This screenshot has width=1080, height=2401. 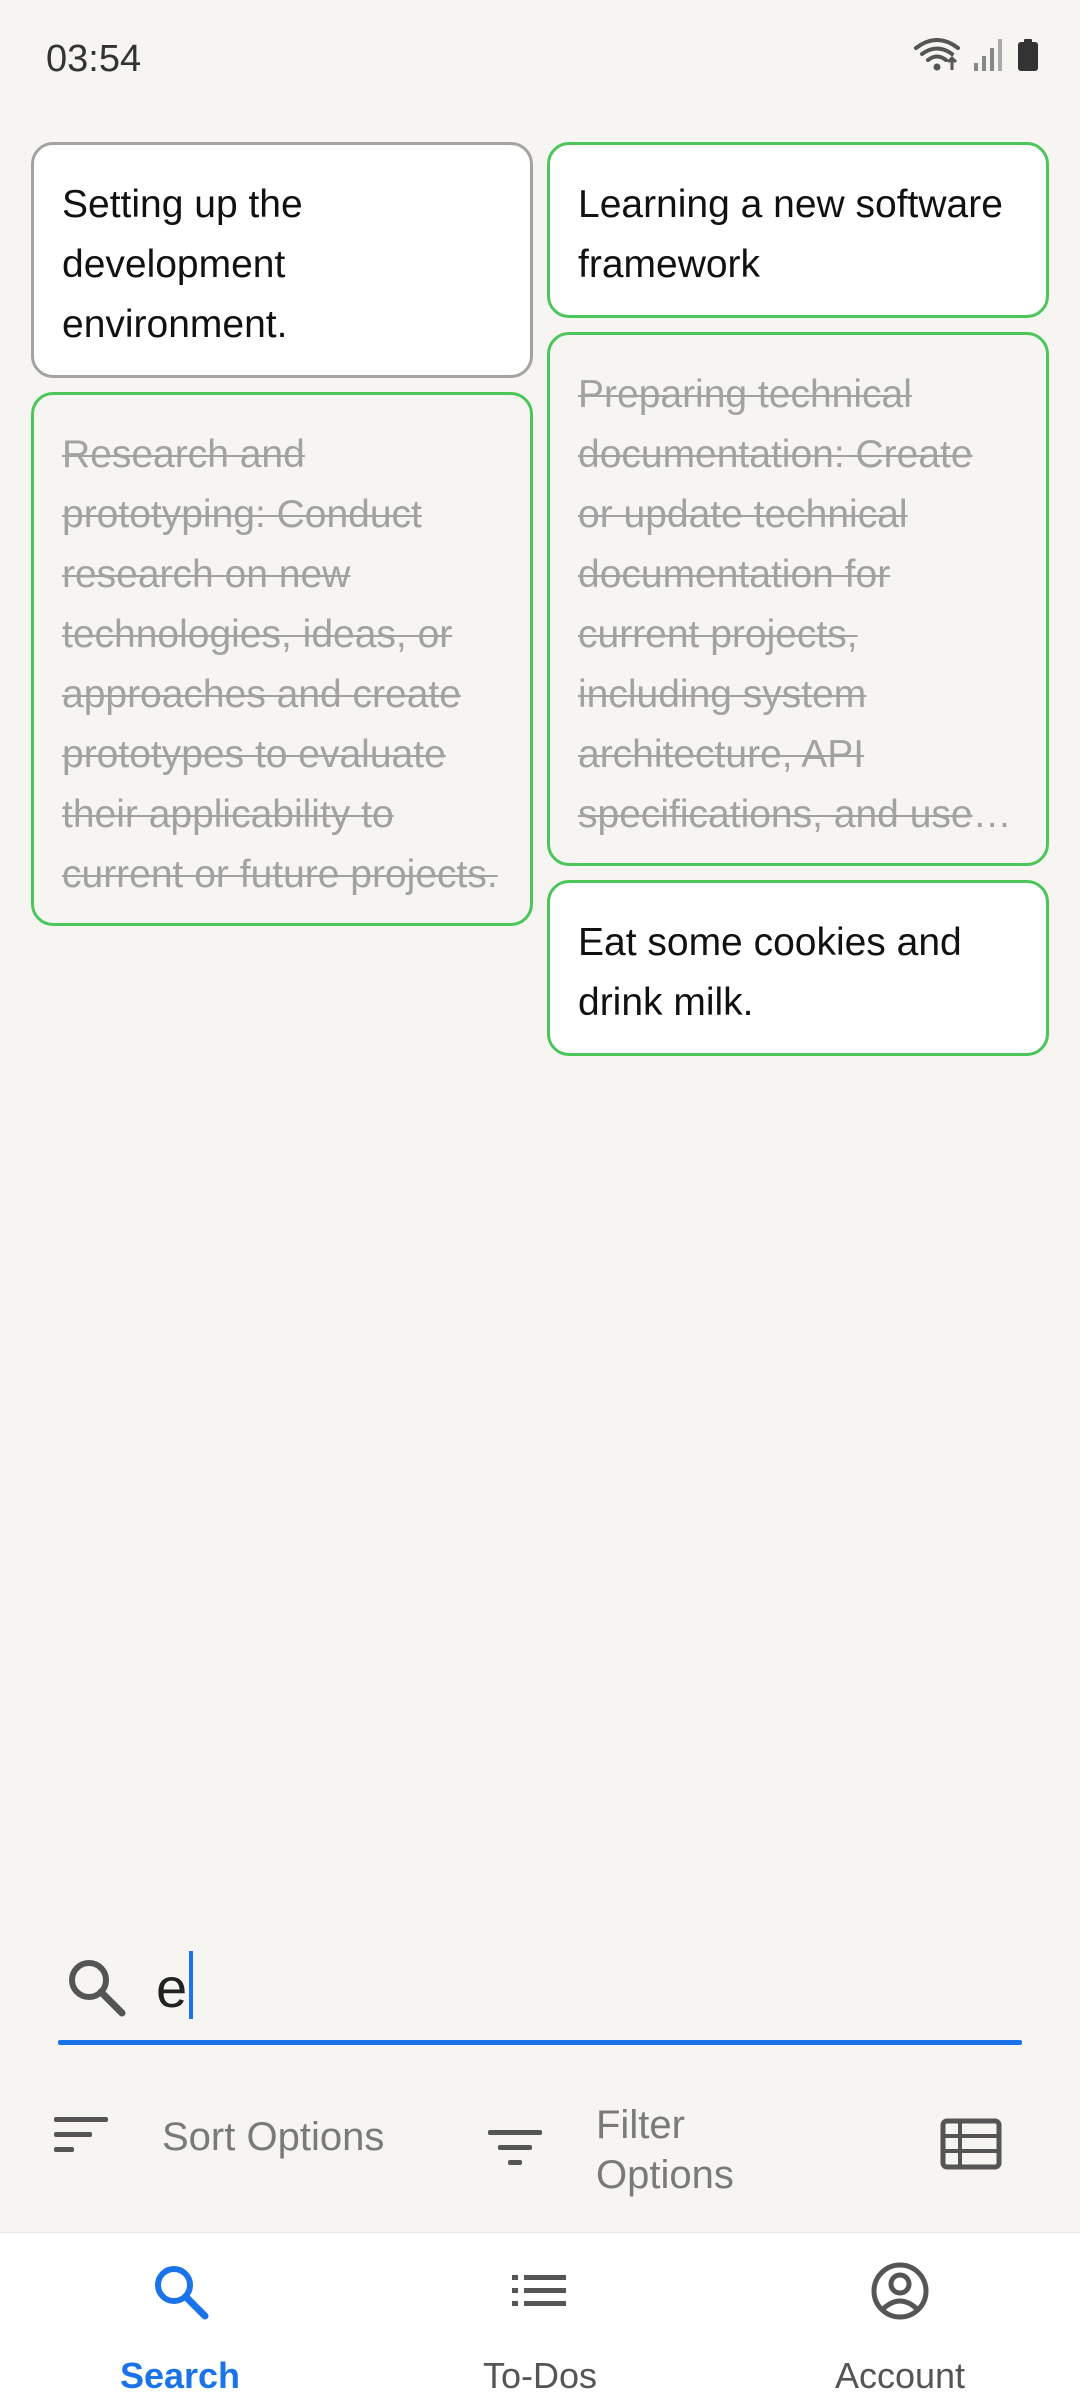 I want to click on search-input: e, so click(x=540, y=1990).